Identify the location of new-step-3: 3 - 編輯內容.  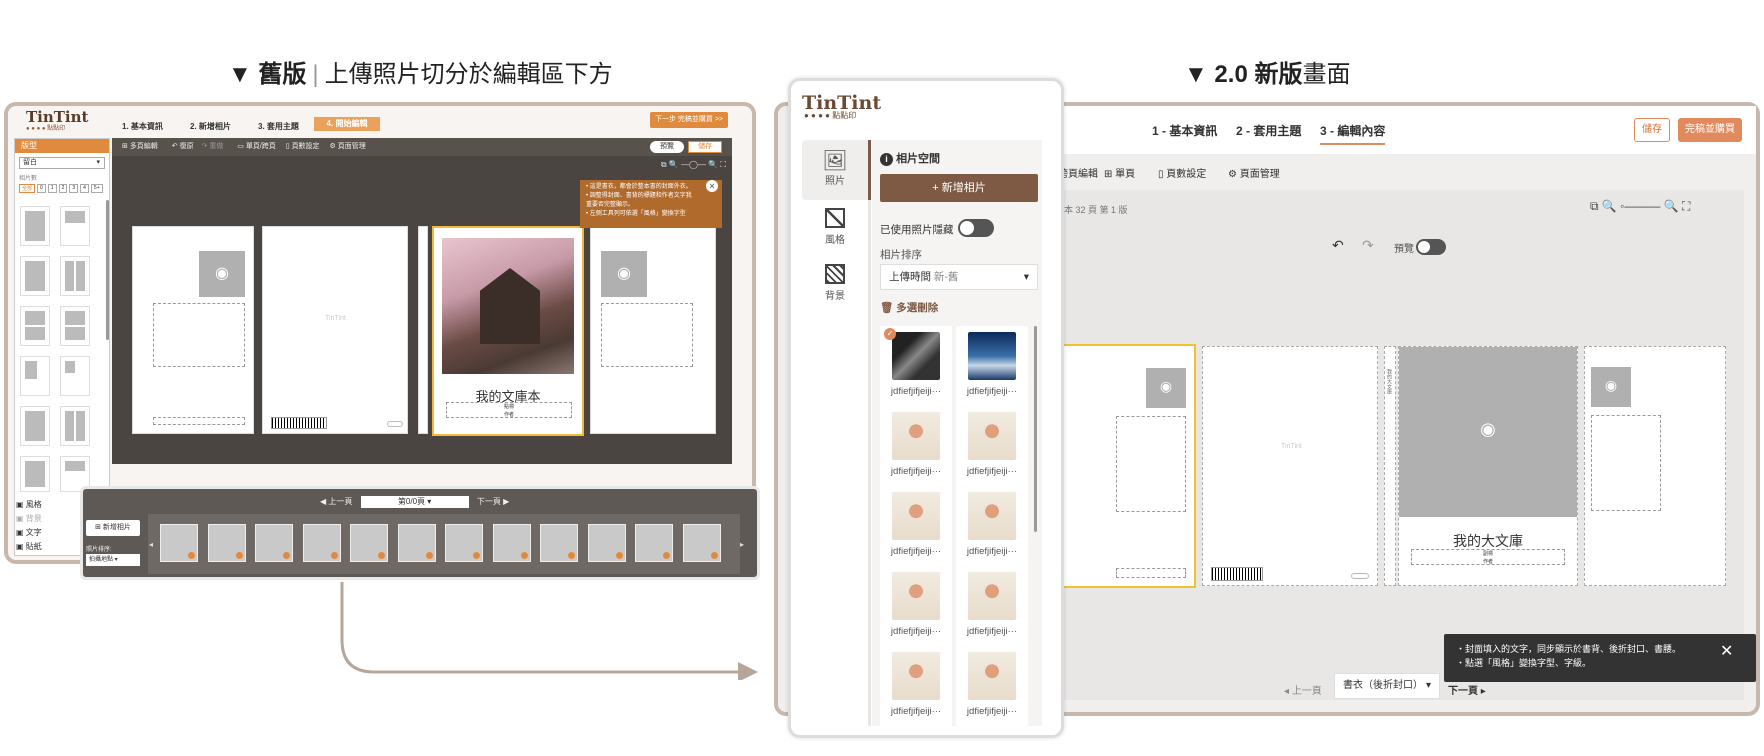
(1353, 133).